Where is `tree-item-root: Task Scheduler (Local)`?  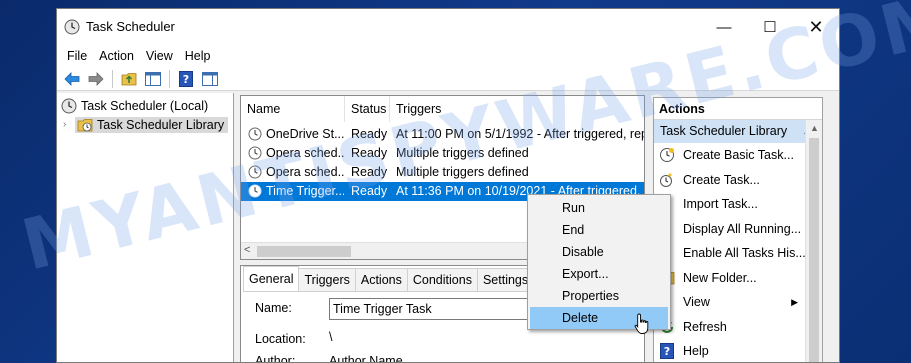
tree-item-root: Task Scheduler (Local) is located at coordinates (134, 105).